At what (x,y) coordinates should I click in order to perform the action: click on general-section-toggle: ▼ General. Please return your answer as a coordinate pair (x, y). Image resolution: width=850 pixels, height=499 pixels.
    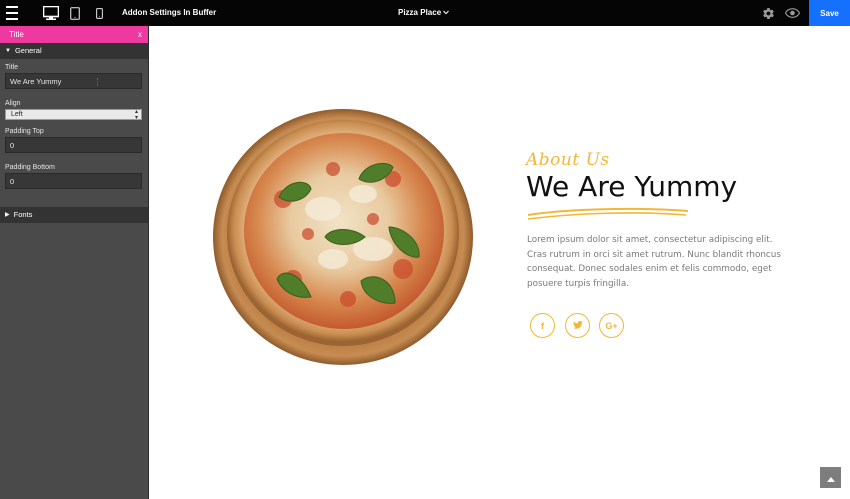
    Looking at the image, I should click on (74, 51).